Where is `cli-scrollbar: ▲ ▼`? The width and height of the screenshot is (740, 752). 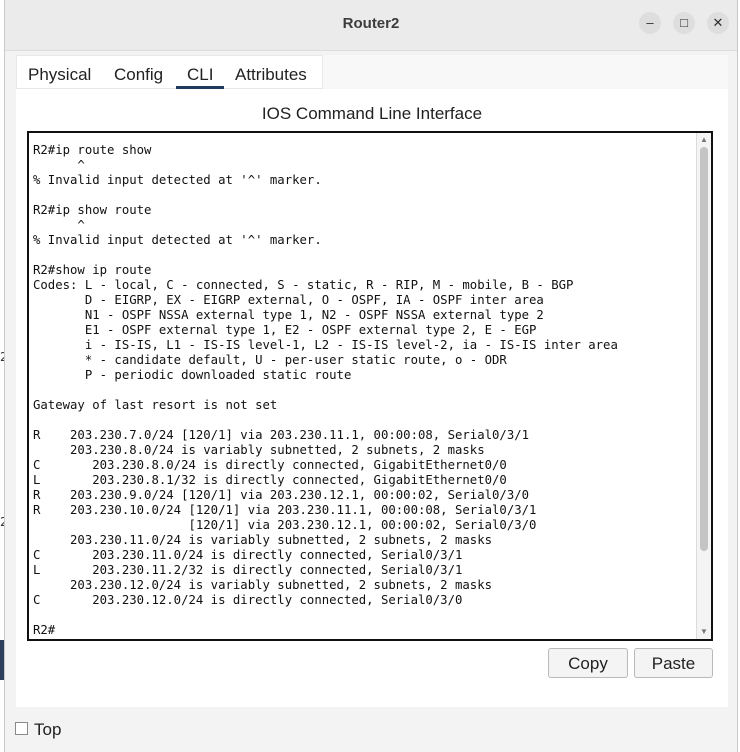 cli-scrollbar: ▲ ▼ is located at coordinates (703, 386).